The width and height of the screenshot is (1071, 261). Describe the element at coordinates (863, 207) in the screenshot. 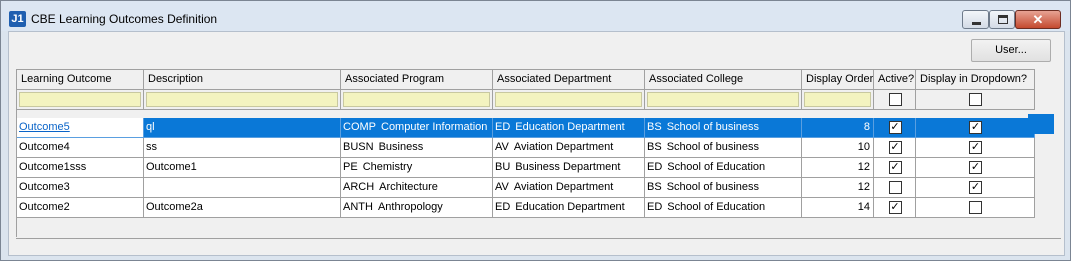

I see `display-order-value: 14` at that location.